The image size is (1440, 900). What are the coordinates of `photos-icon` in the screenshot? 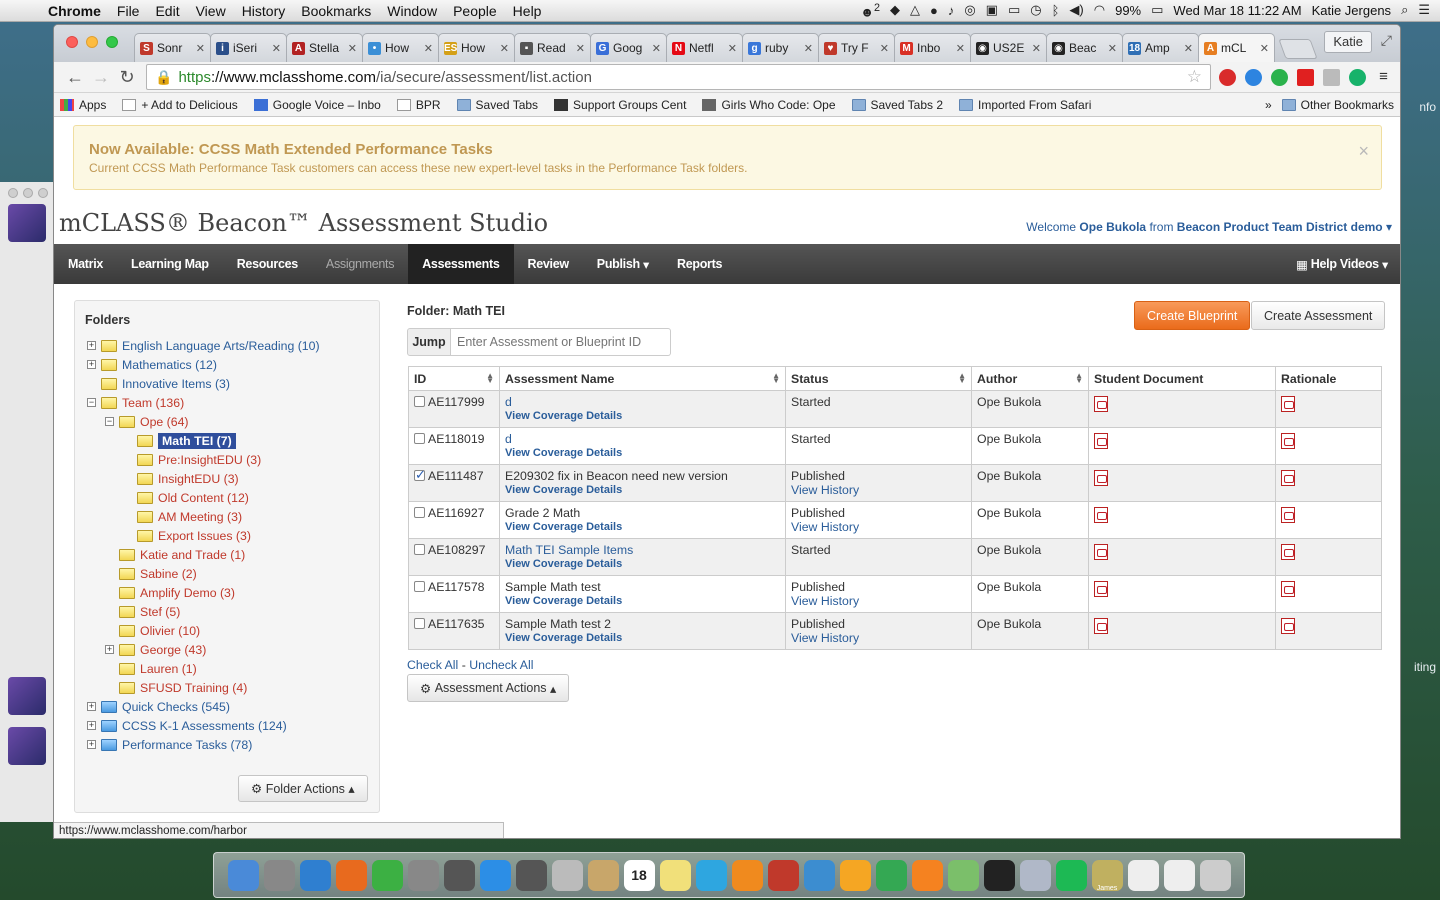 It's located at (1035, 875).